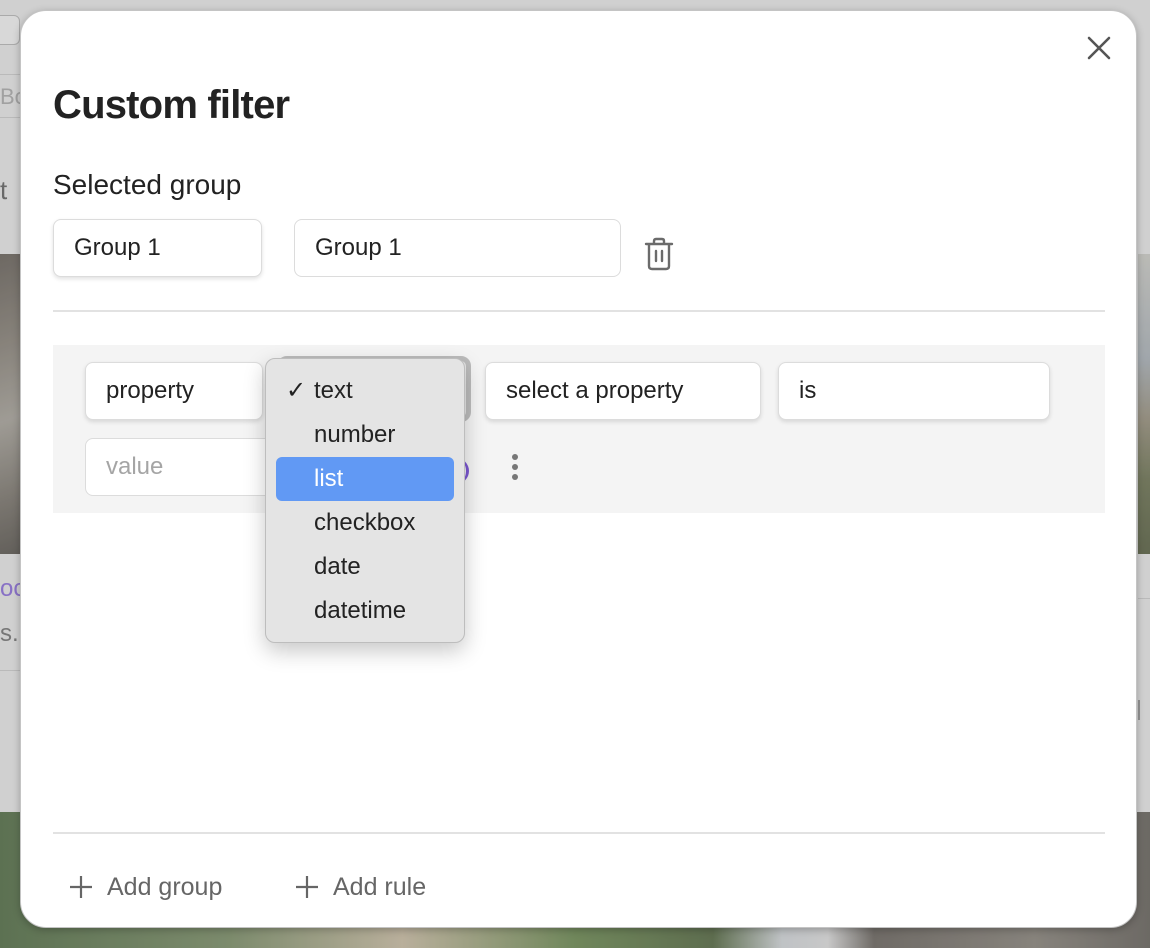 This screenshot has width=1150, height=948. I want to click on dropdown-option-label: checkbox, so click(365, 522).